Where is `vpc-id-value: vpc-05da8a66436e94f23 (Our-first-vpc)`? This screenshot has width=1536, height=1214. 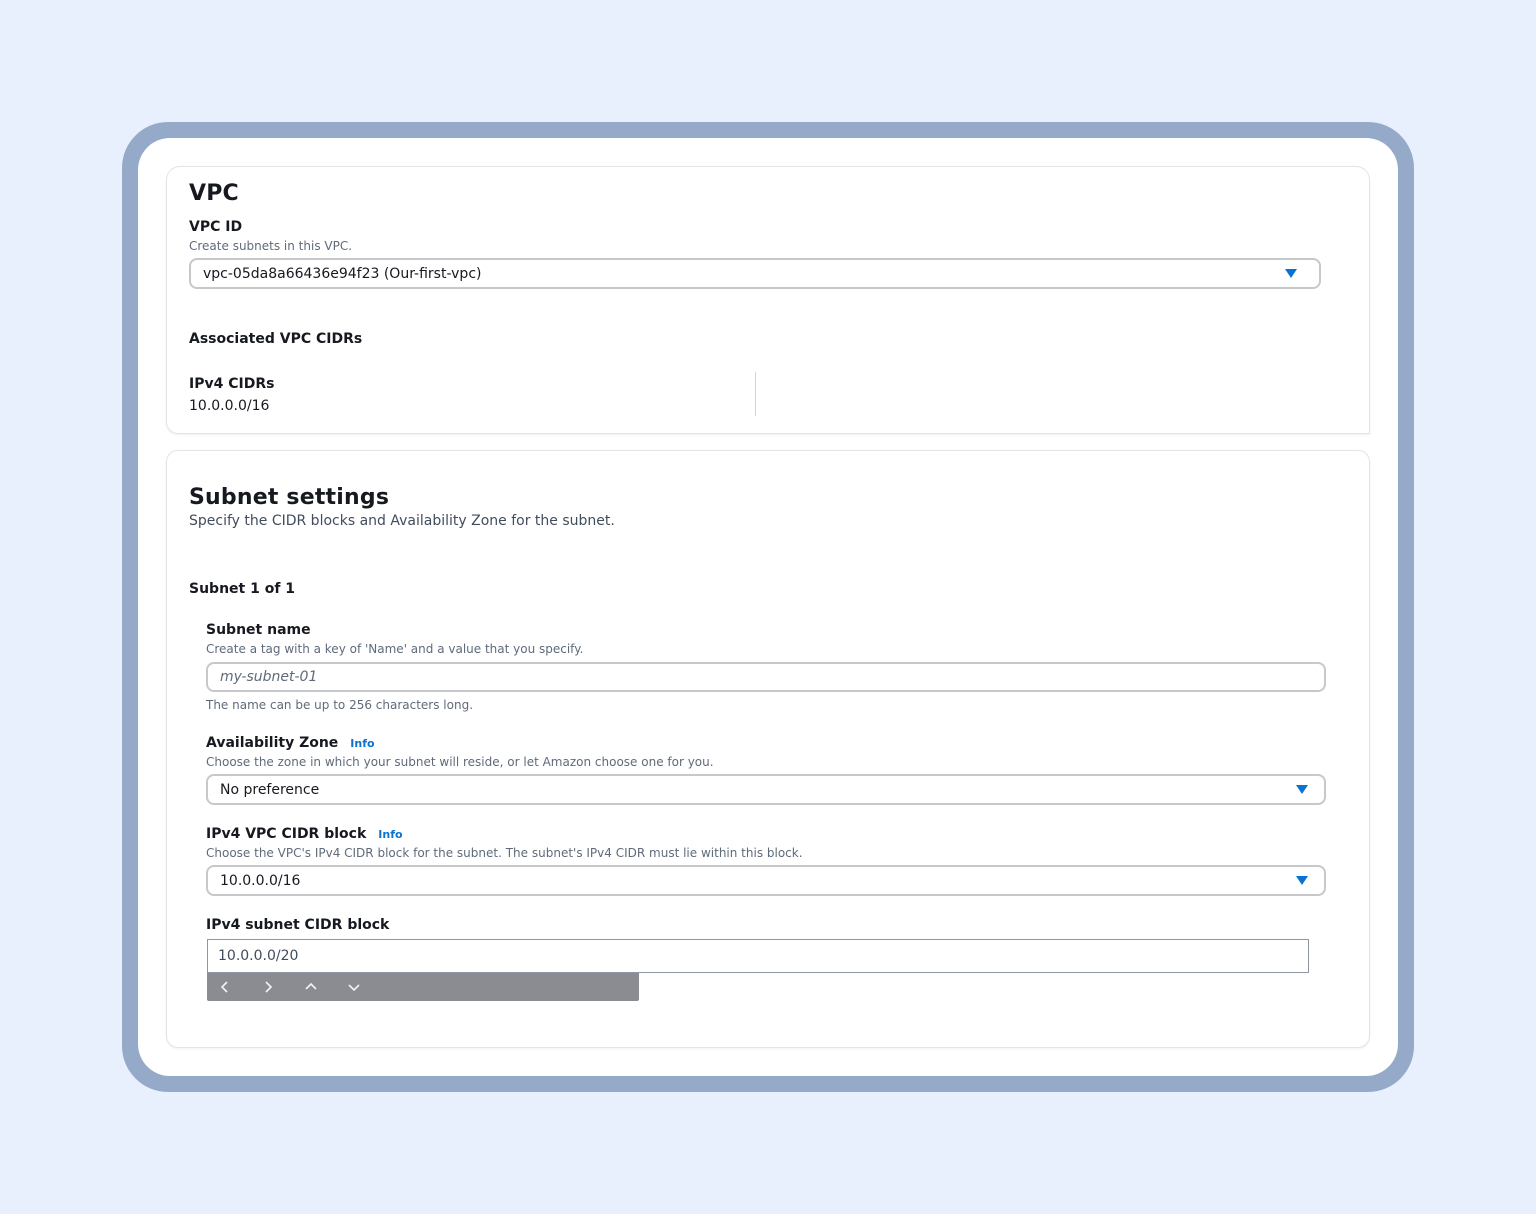 vpc-id-value: vpc-05da8a66436e94f23 (Our-first-vpc) is located at coordinates (342, 273).